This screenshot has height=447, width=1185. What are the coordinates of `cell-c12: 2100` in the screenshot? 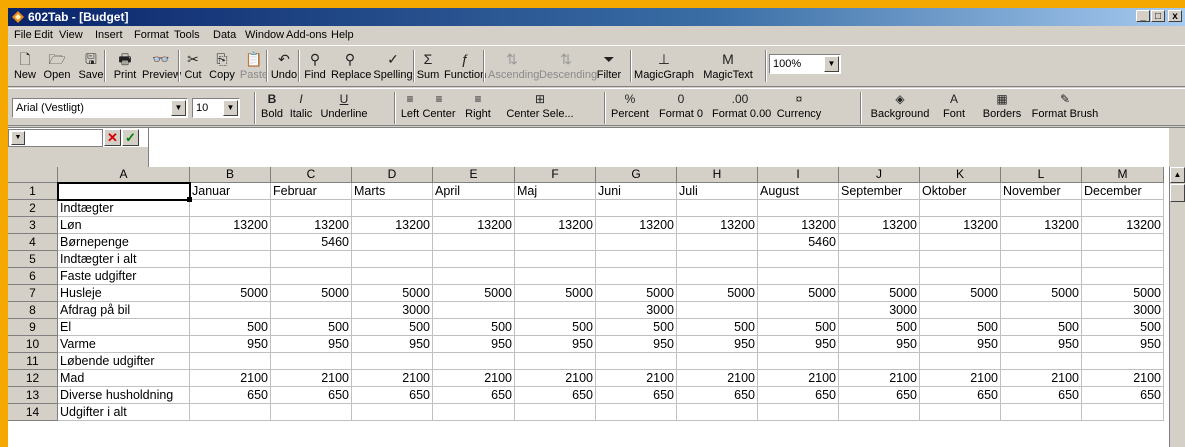 It's located at (311, 378).